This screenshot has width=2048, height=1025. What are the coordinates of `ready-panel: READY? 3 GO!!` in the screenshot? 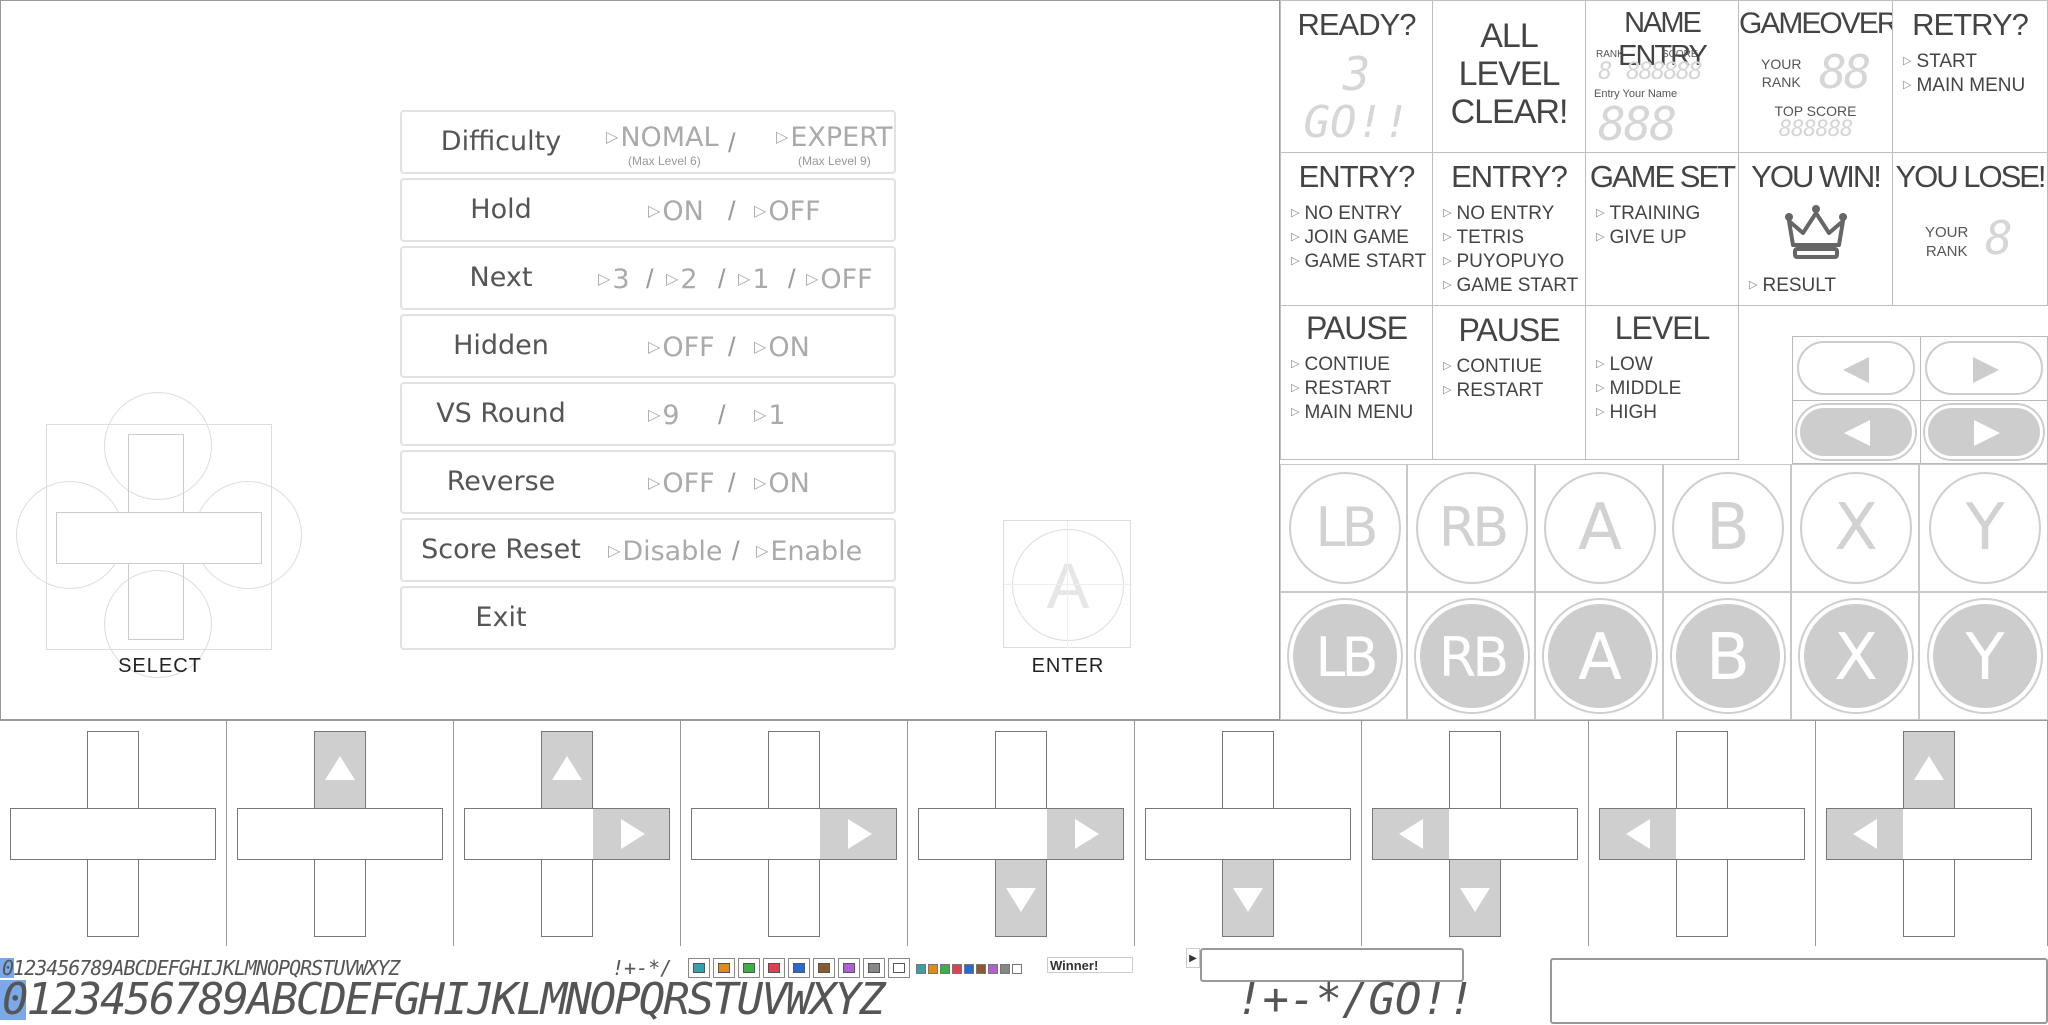 It's located at (1356, 76).